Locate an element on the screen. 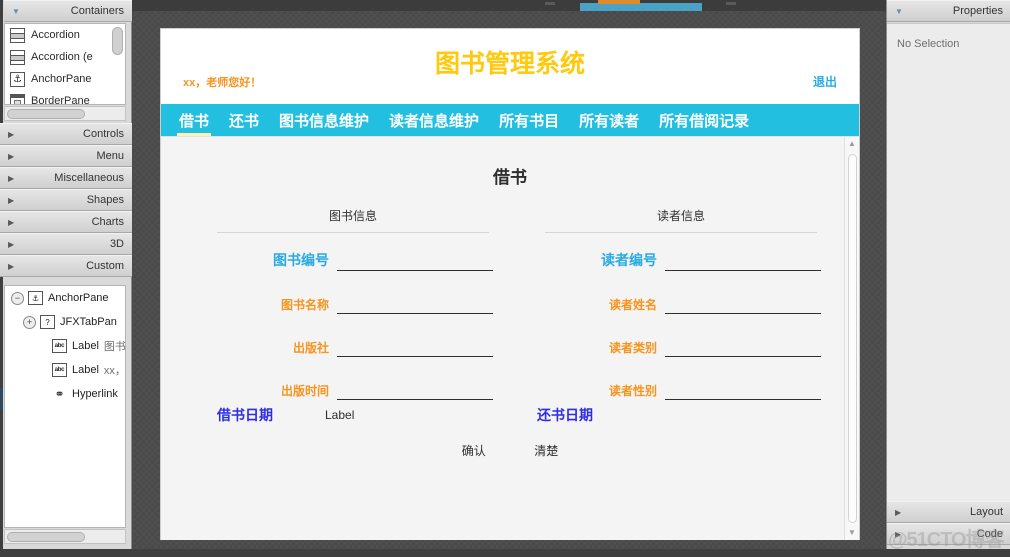  tree-row: + ? JFXTabPan is located at coordinates (65, 322).